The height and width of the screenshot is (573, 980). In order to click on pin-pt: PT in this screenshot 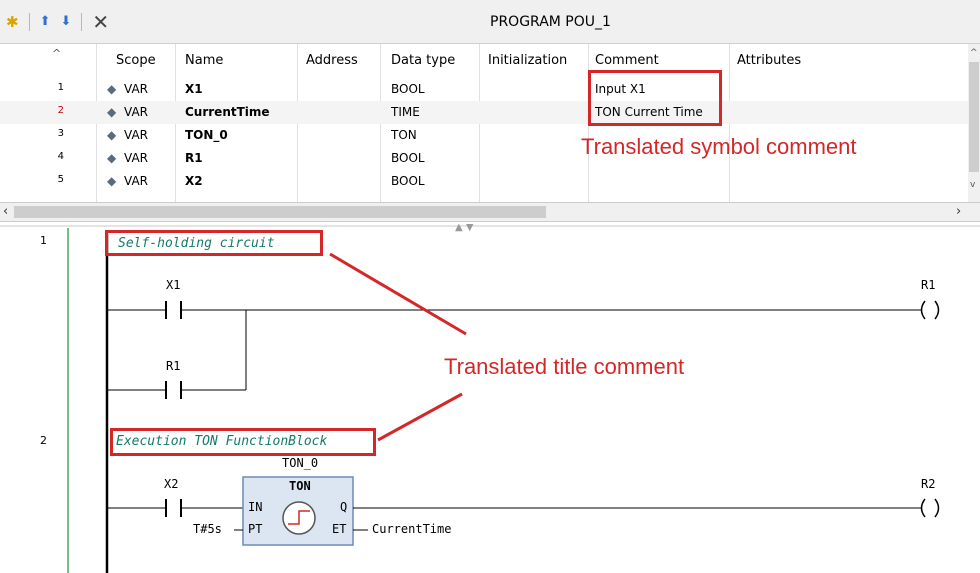, I will do `click(255, 529)`.